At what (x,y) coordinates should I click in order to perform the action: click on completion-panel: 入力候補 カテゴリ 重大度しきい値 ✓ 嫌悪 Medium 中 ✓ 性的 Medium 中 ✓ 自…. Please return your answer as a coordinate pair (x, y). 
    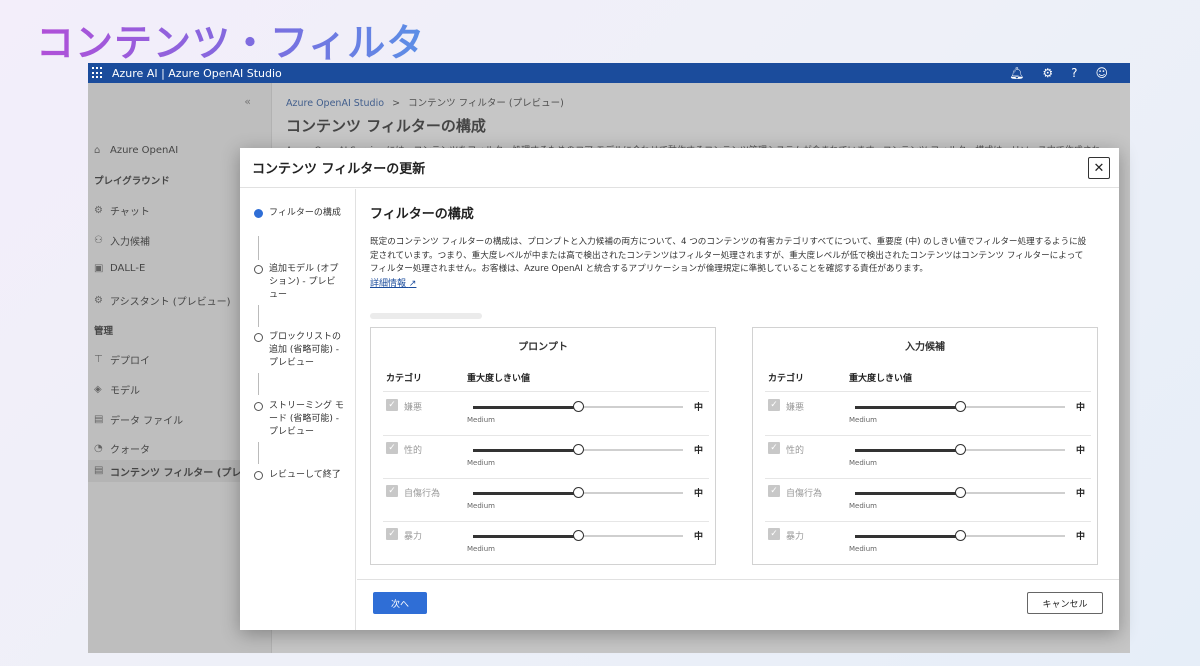
    Looking at the image, I should click on (925, 446).